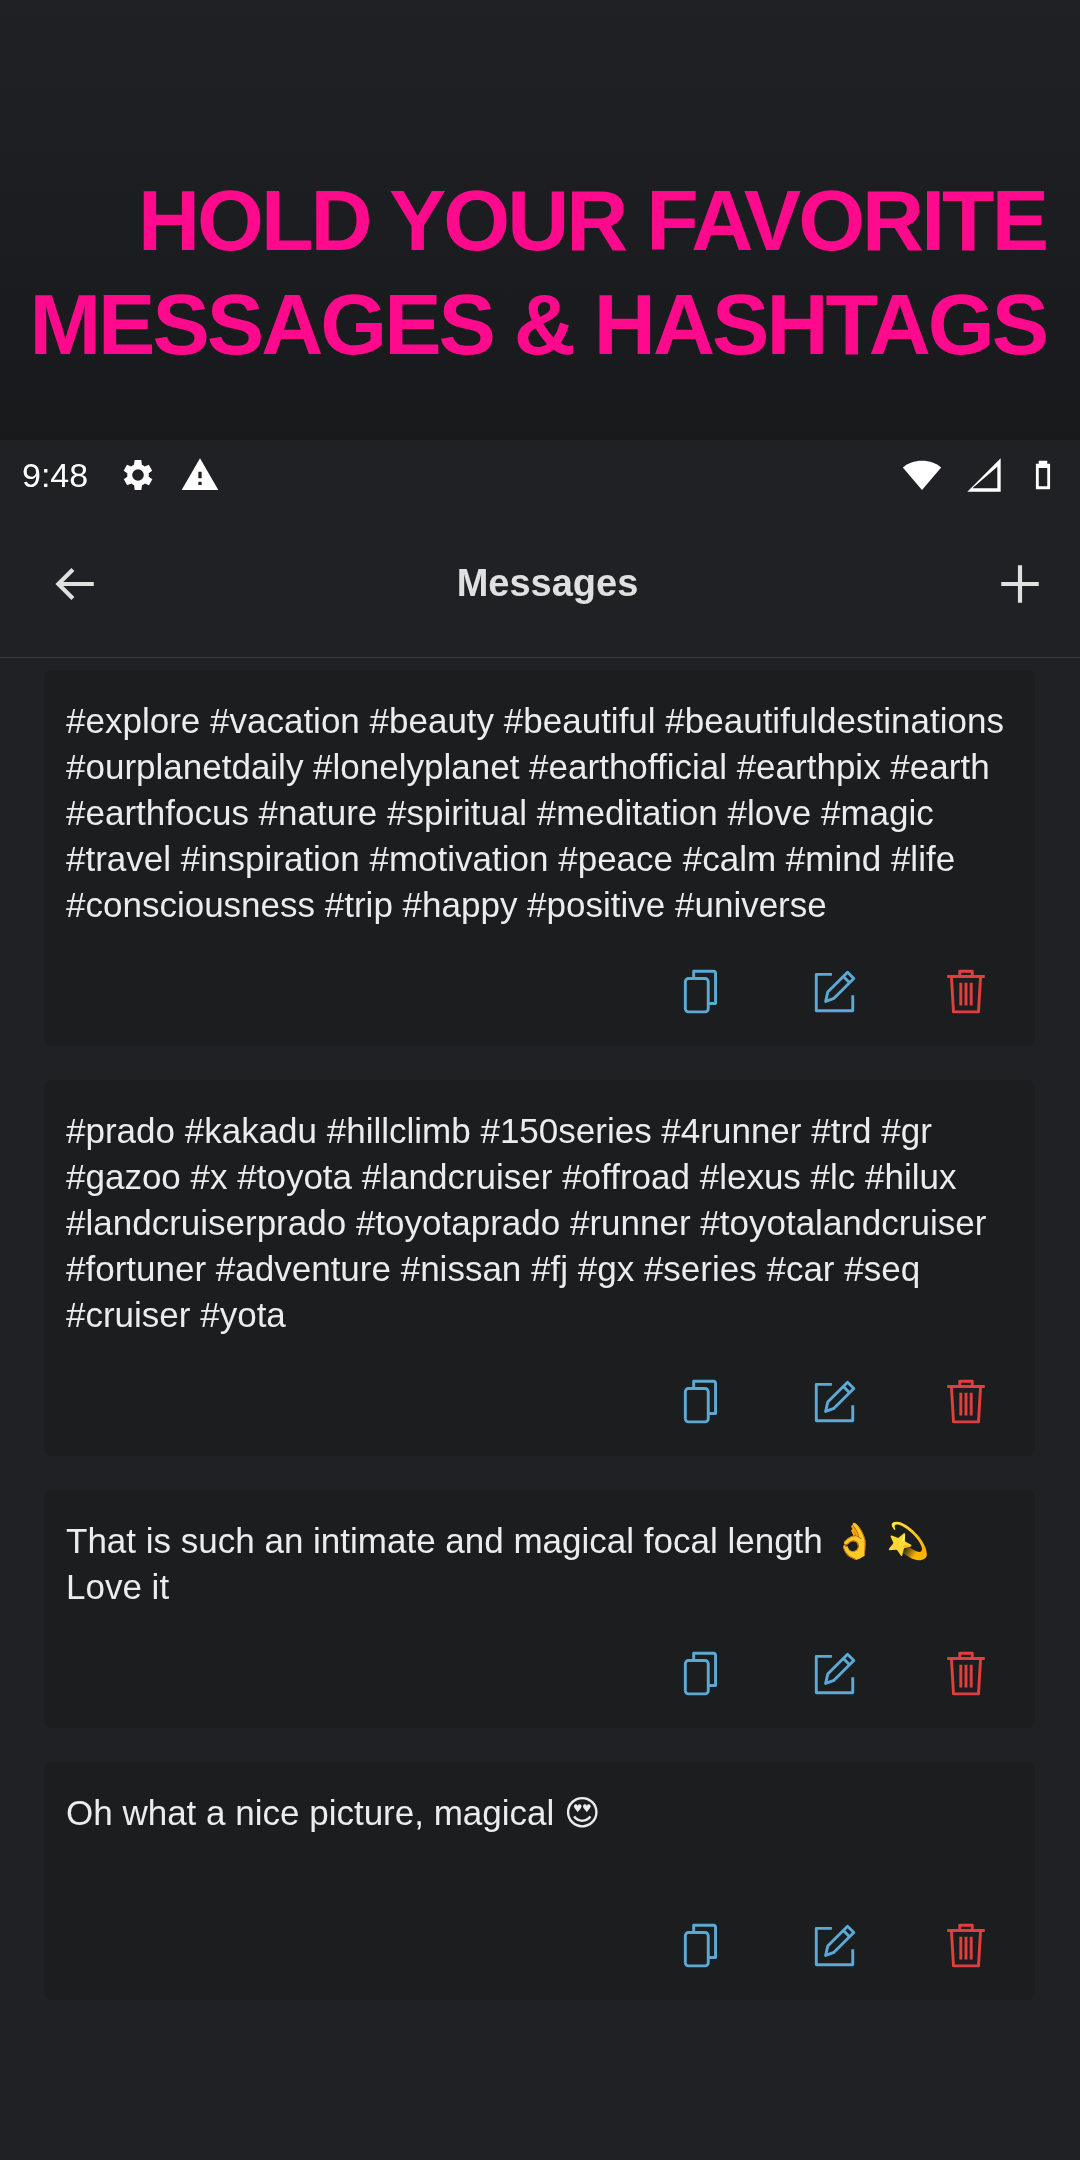 The width and height of the screenshot is (1080, 2160). What do you see at coordinates (55, 475) in the screenshot?
I see `status-time: 9:48` at bounding box center [55, 475].